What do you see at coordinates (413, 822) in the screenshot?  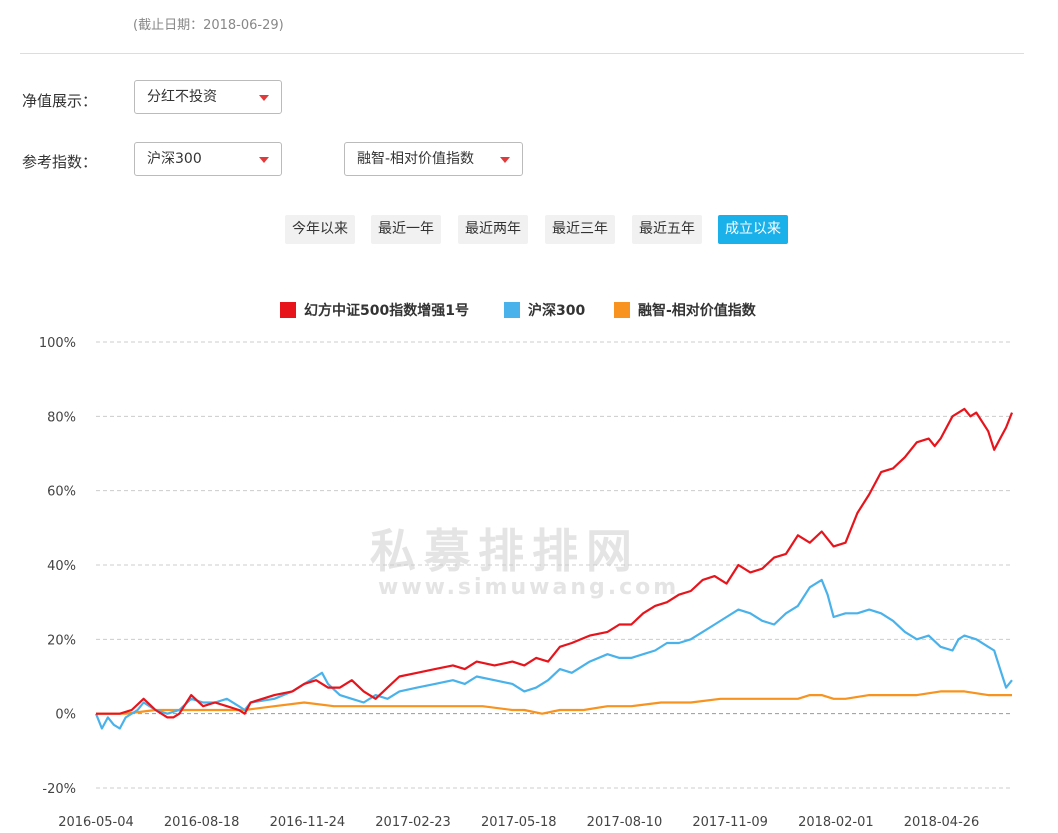 I see `x-tick-label: 2017-02-23` at bounding box center [413, 822].